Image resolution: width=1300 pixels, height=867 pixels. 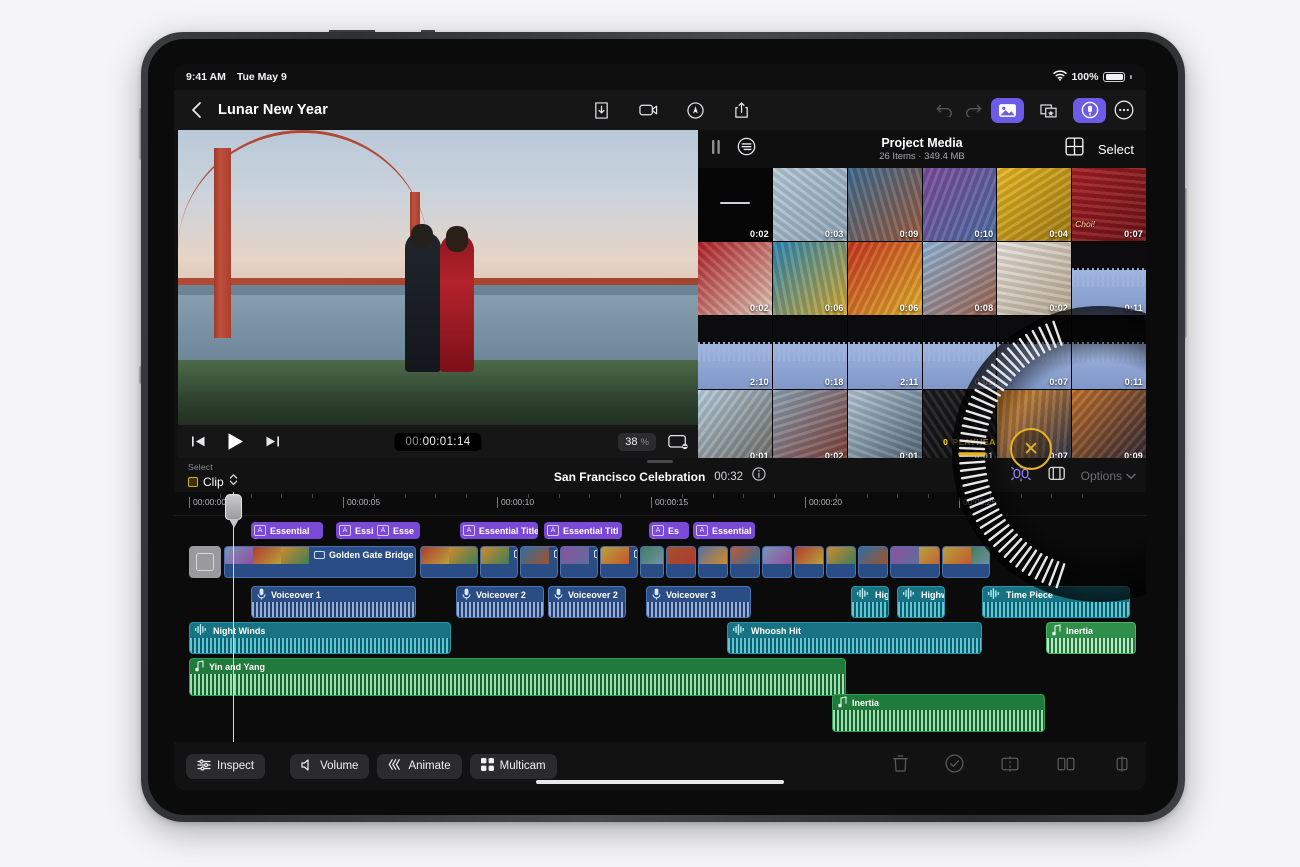 What do you see at coordinates (637, 441) in the screenshot?
I see `zoom-level-badge: 38 %` at bounding box center [637, 441].